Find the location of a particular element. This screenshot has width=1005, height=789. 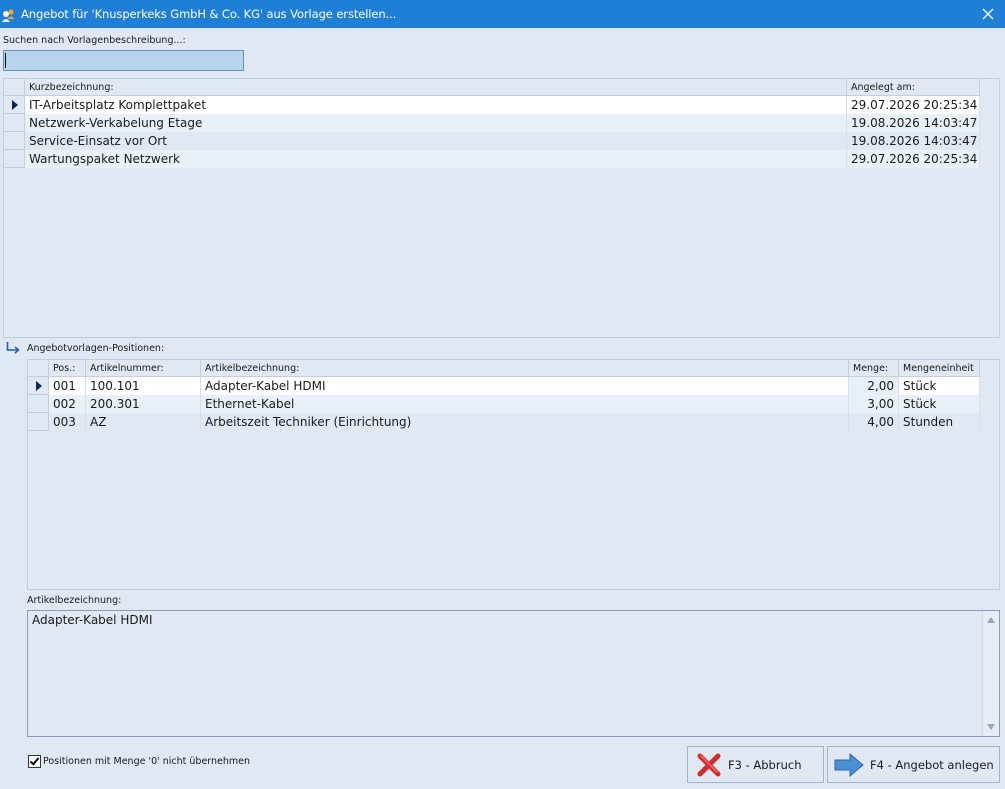

template-name: Service-Einsatz vor Ort is located at coordinates (436, 141).